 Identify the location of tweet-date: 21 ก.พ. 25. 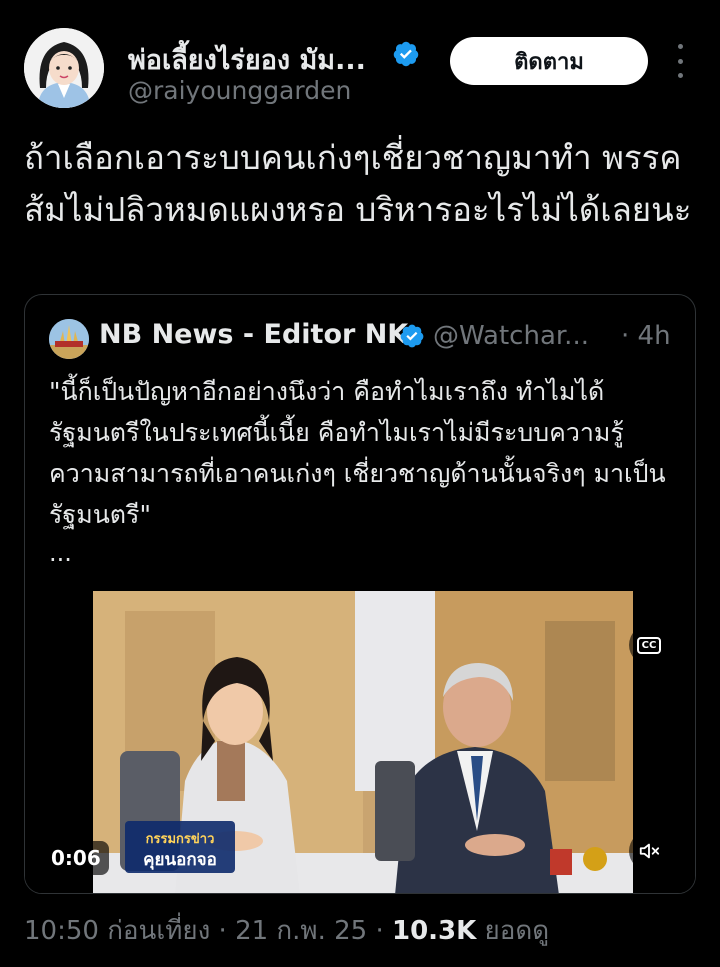
(301, 931).